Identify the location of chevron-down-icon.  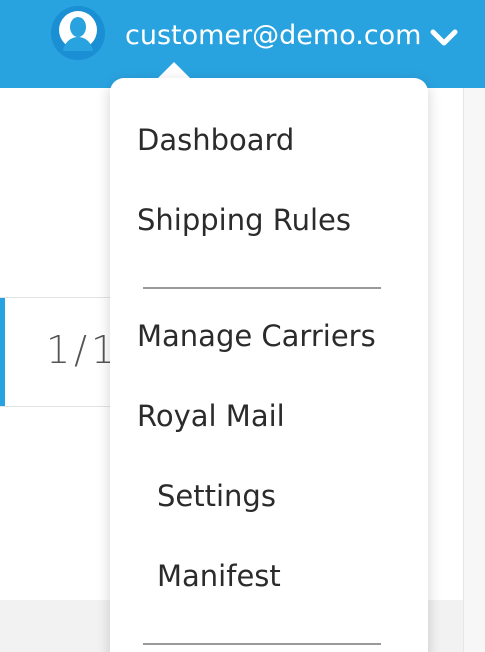
(444, 38).